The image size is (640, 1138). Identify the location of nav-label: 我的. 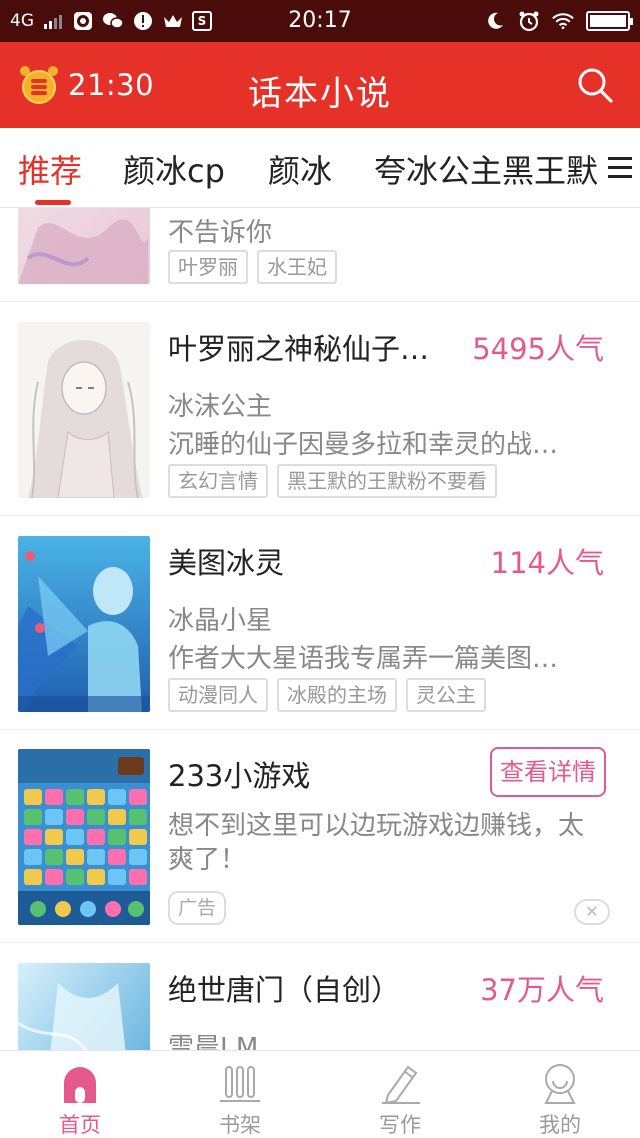
(560, 1125).